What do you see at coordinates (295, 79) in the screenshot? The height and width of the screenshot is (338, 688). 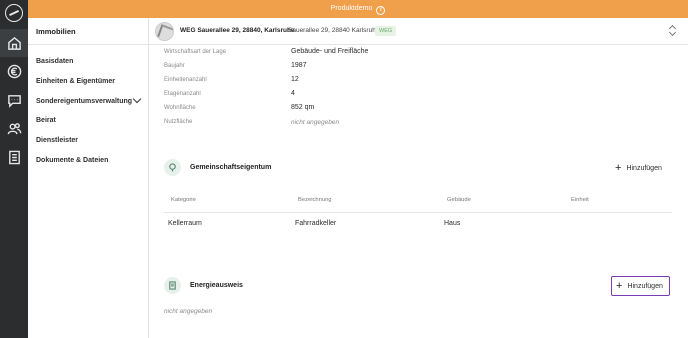 I see `detail-value: 12` at bounding box center [295, 79].